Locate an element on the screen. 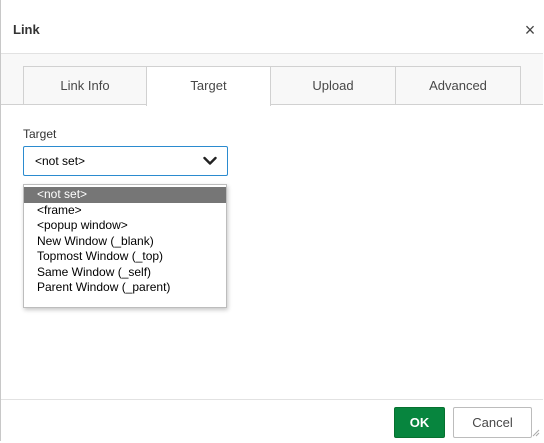 Image resolution: width=544 pixels, height=443 pixels. tab-target: Target is located at coordinates (208, 86).